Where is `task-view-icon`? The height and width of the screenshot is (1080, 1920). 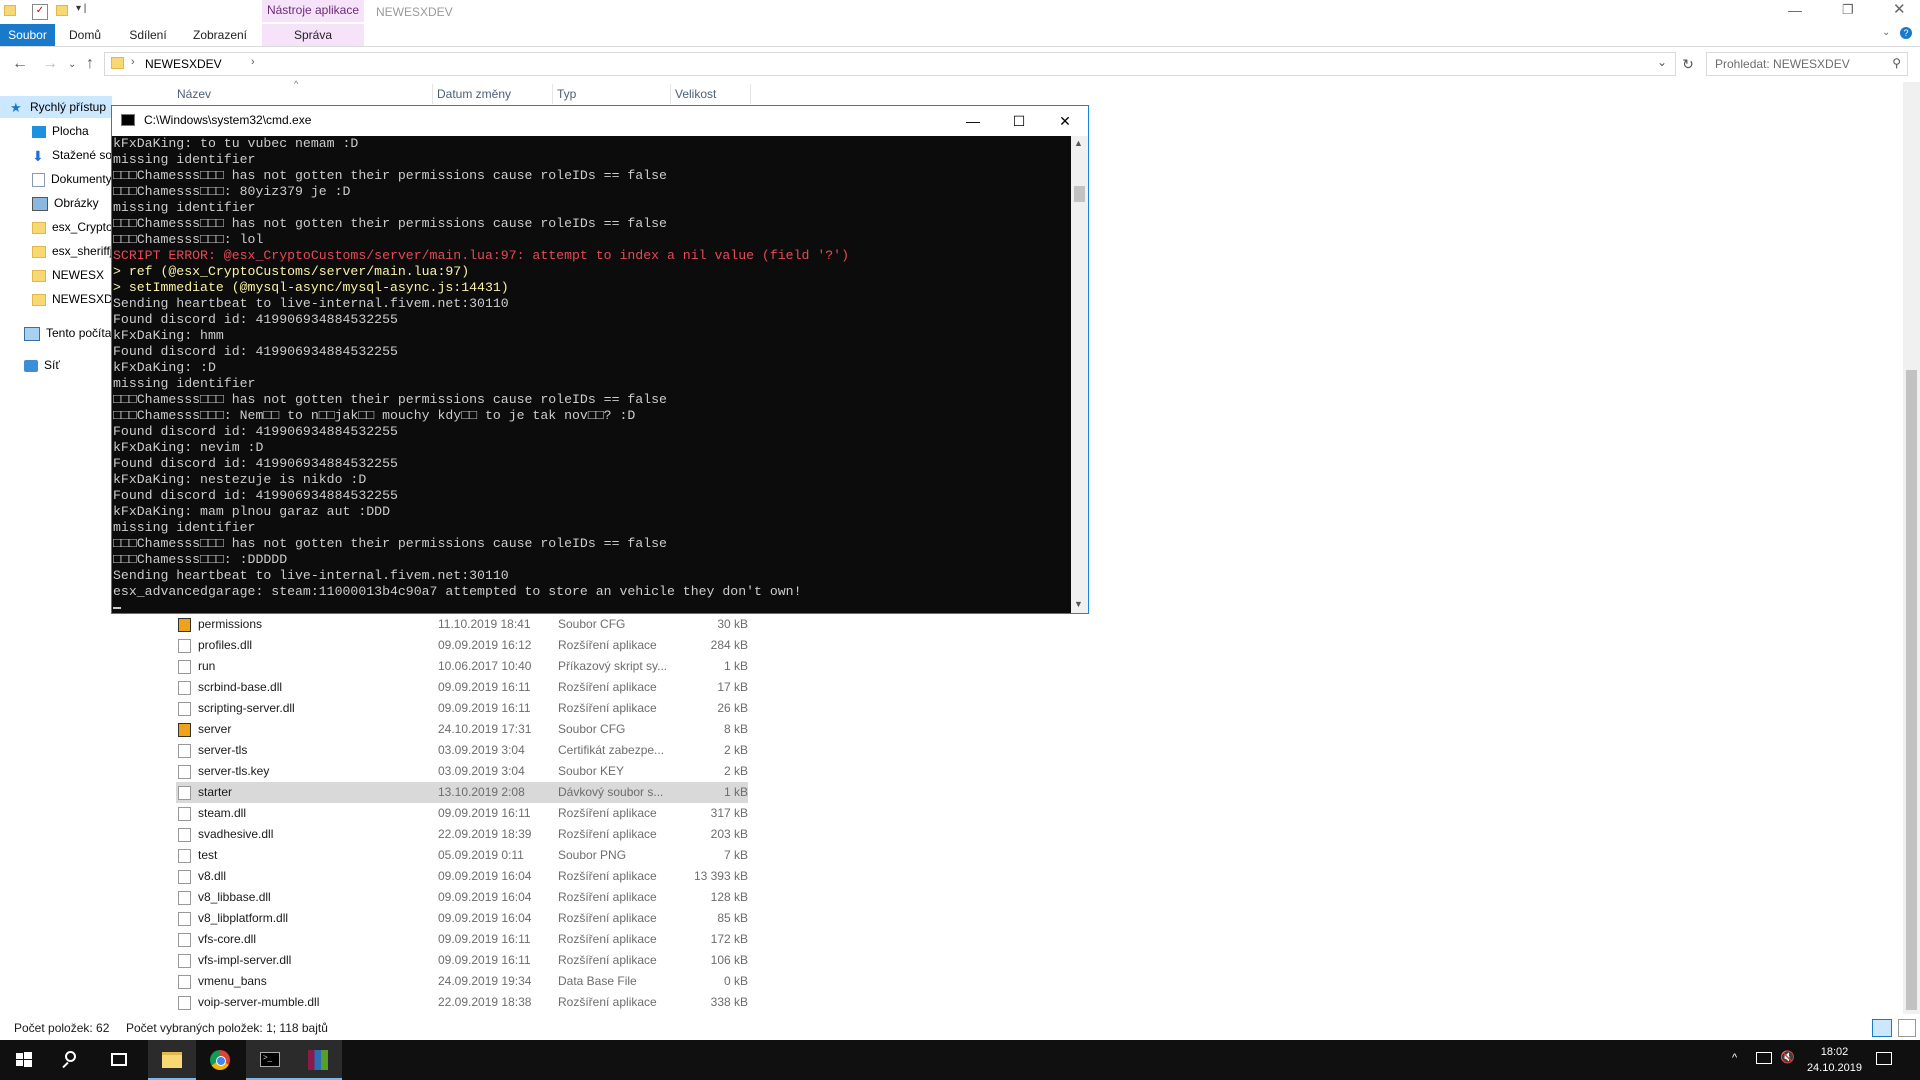
task-view-icon is located at coordinates (120, 1060).